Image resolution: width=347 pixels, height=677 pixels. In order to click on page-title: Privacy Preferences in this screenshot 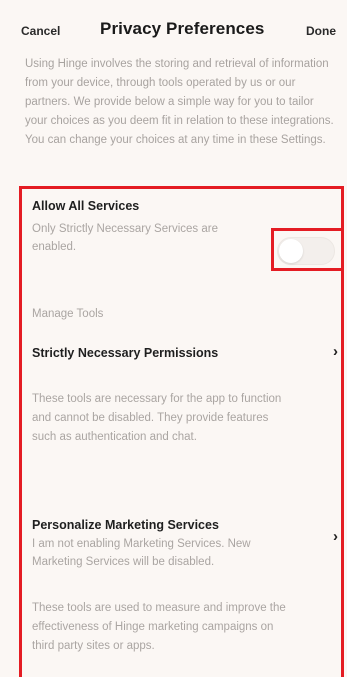, I will do `click(182, 28)`.